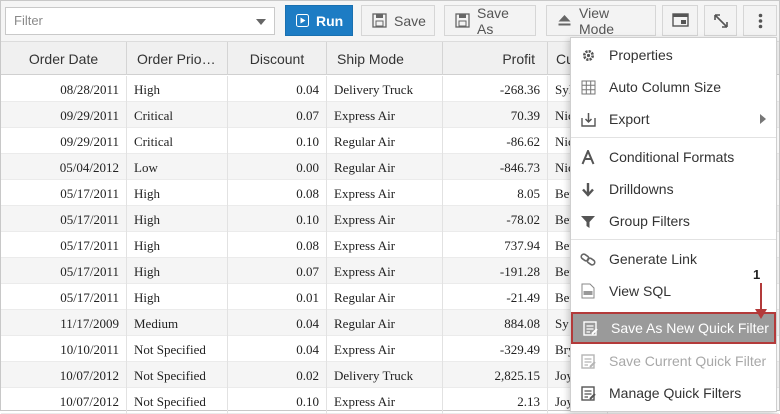 The image size is (780, 414). What do you see at coordinates (495, 219) in the screenshot?
I see `cell-profit: -78.02` at bounding box center [495, 219].